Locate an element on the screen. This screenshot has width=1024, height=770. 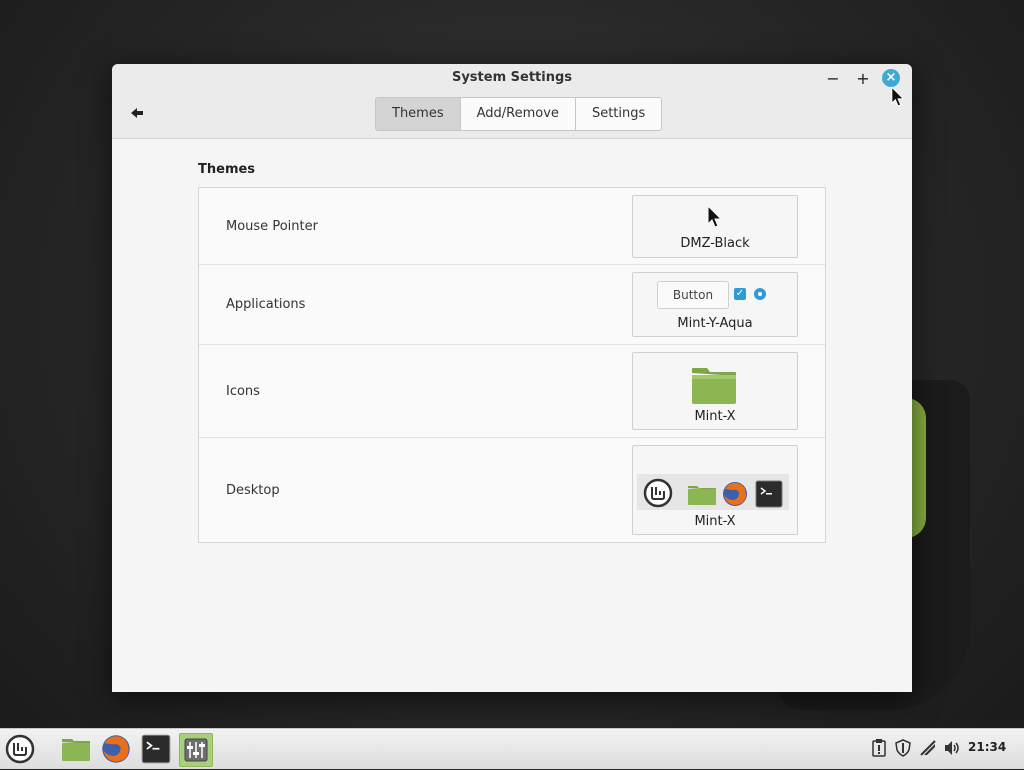
theme-name: Mint-Y-Aqua is located at coordinates (715, 323).